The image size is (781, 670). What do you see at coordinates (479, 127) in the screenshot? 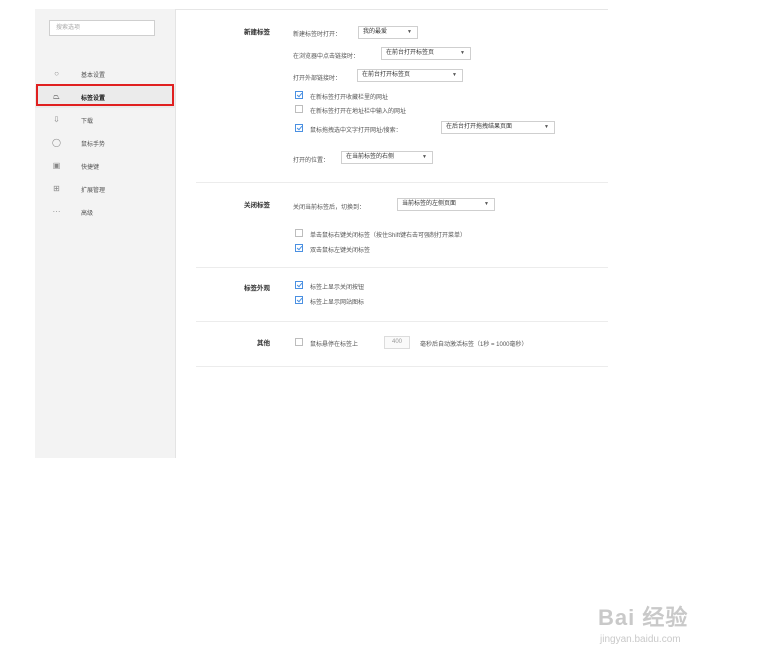
I see `dropdown-value: 在后台打开拖拽结果页面` at bounding box center [479, 127].